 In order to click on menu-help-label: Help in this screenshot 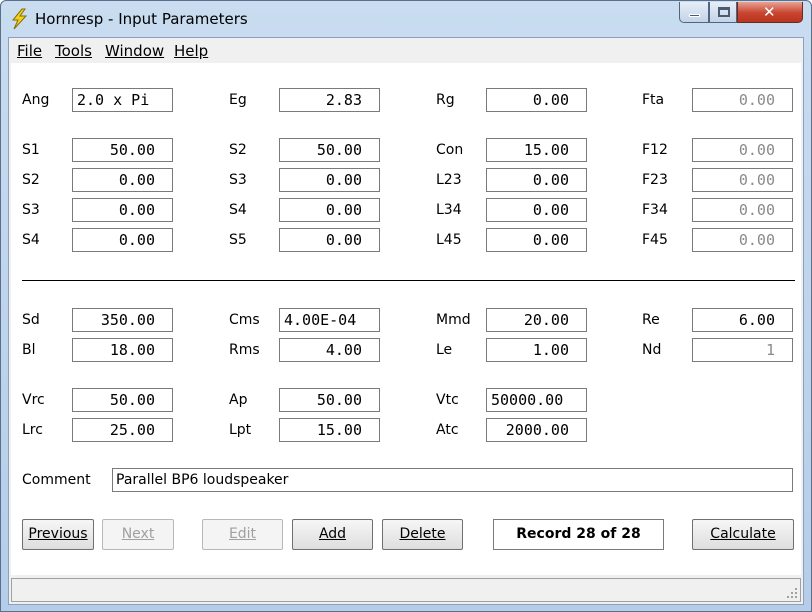, I will do `click(191, 51)`.